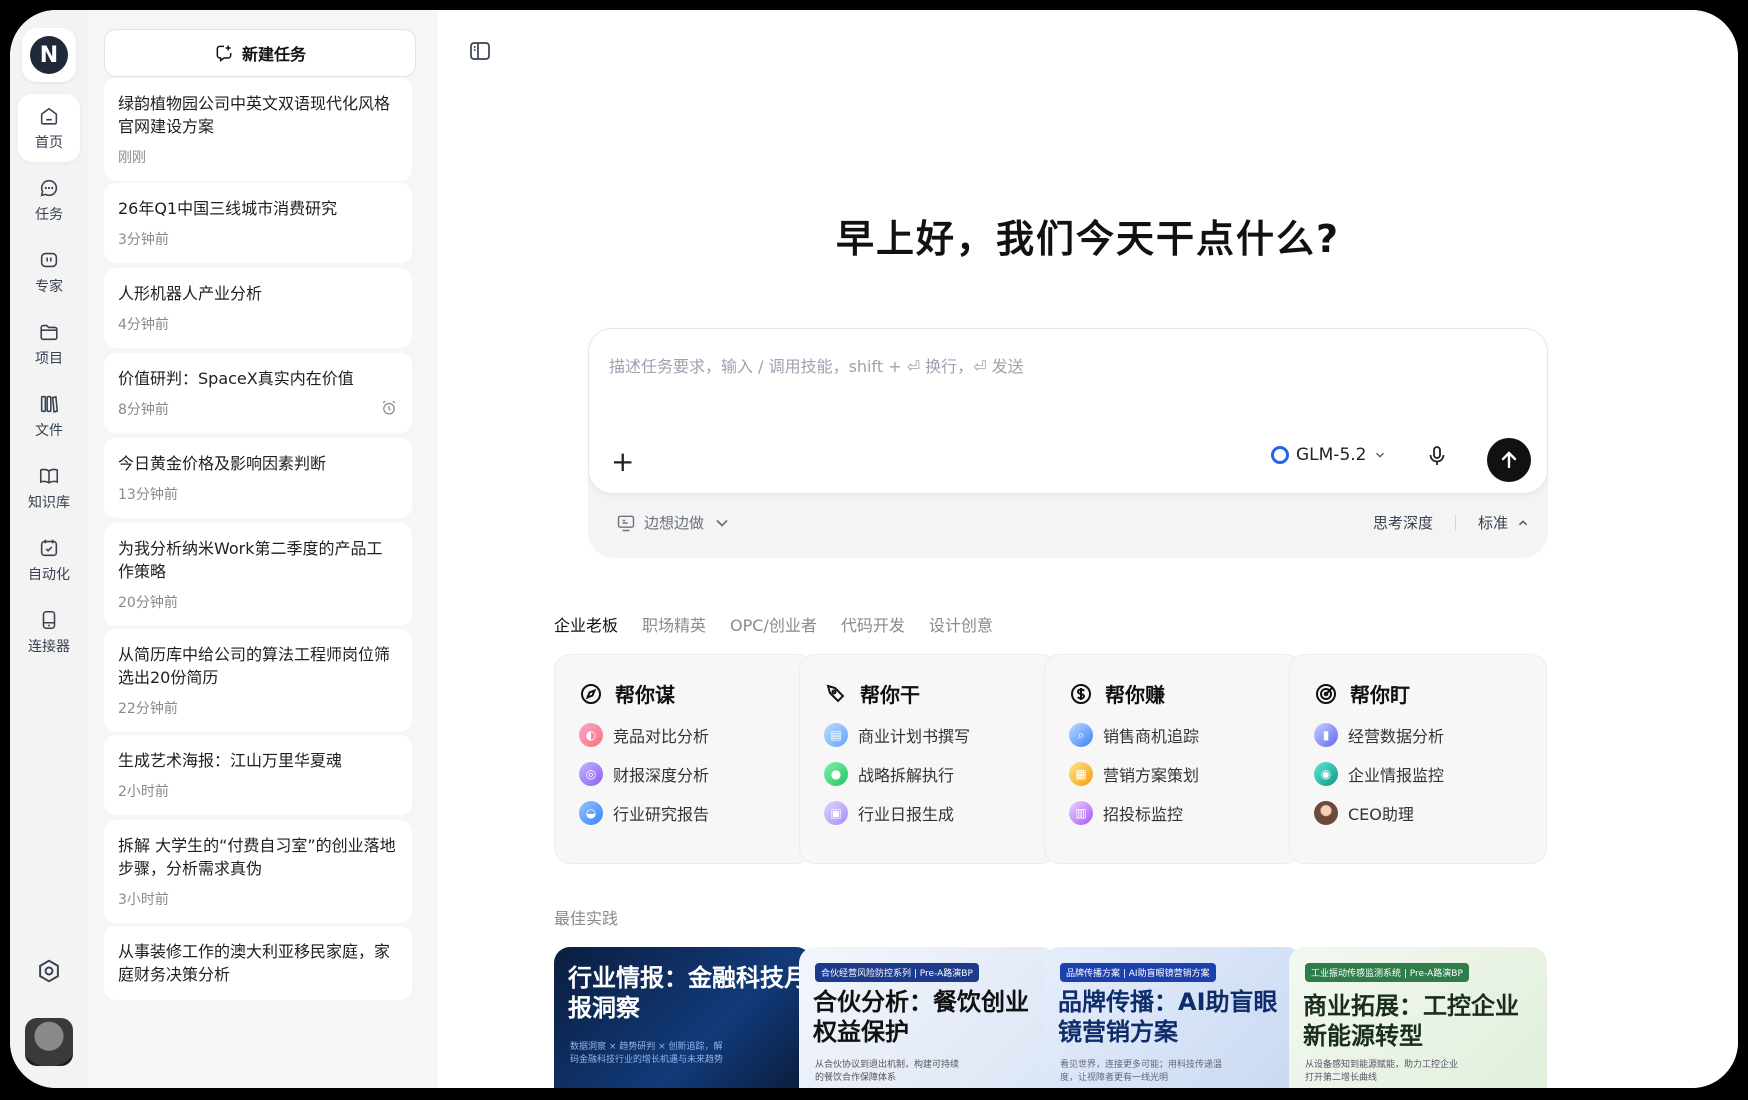  I want to click on feature-item: ◉ 企业情报监控, so click(1379, 774).